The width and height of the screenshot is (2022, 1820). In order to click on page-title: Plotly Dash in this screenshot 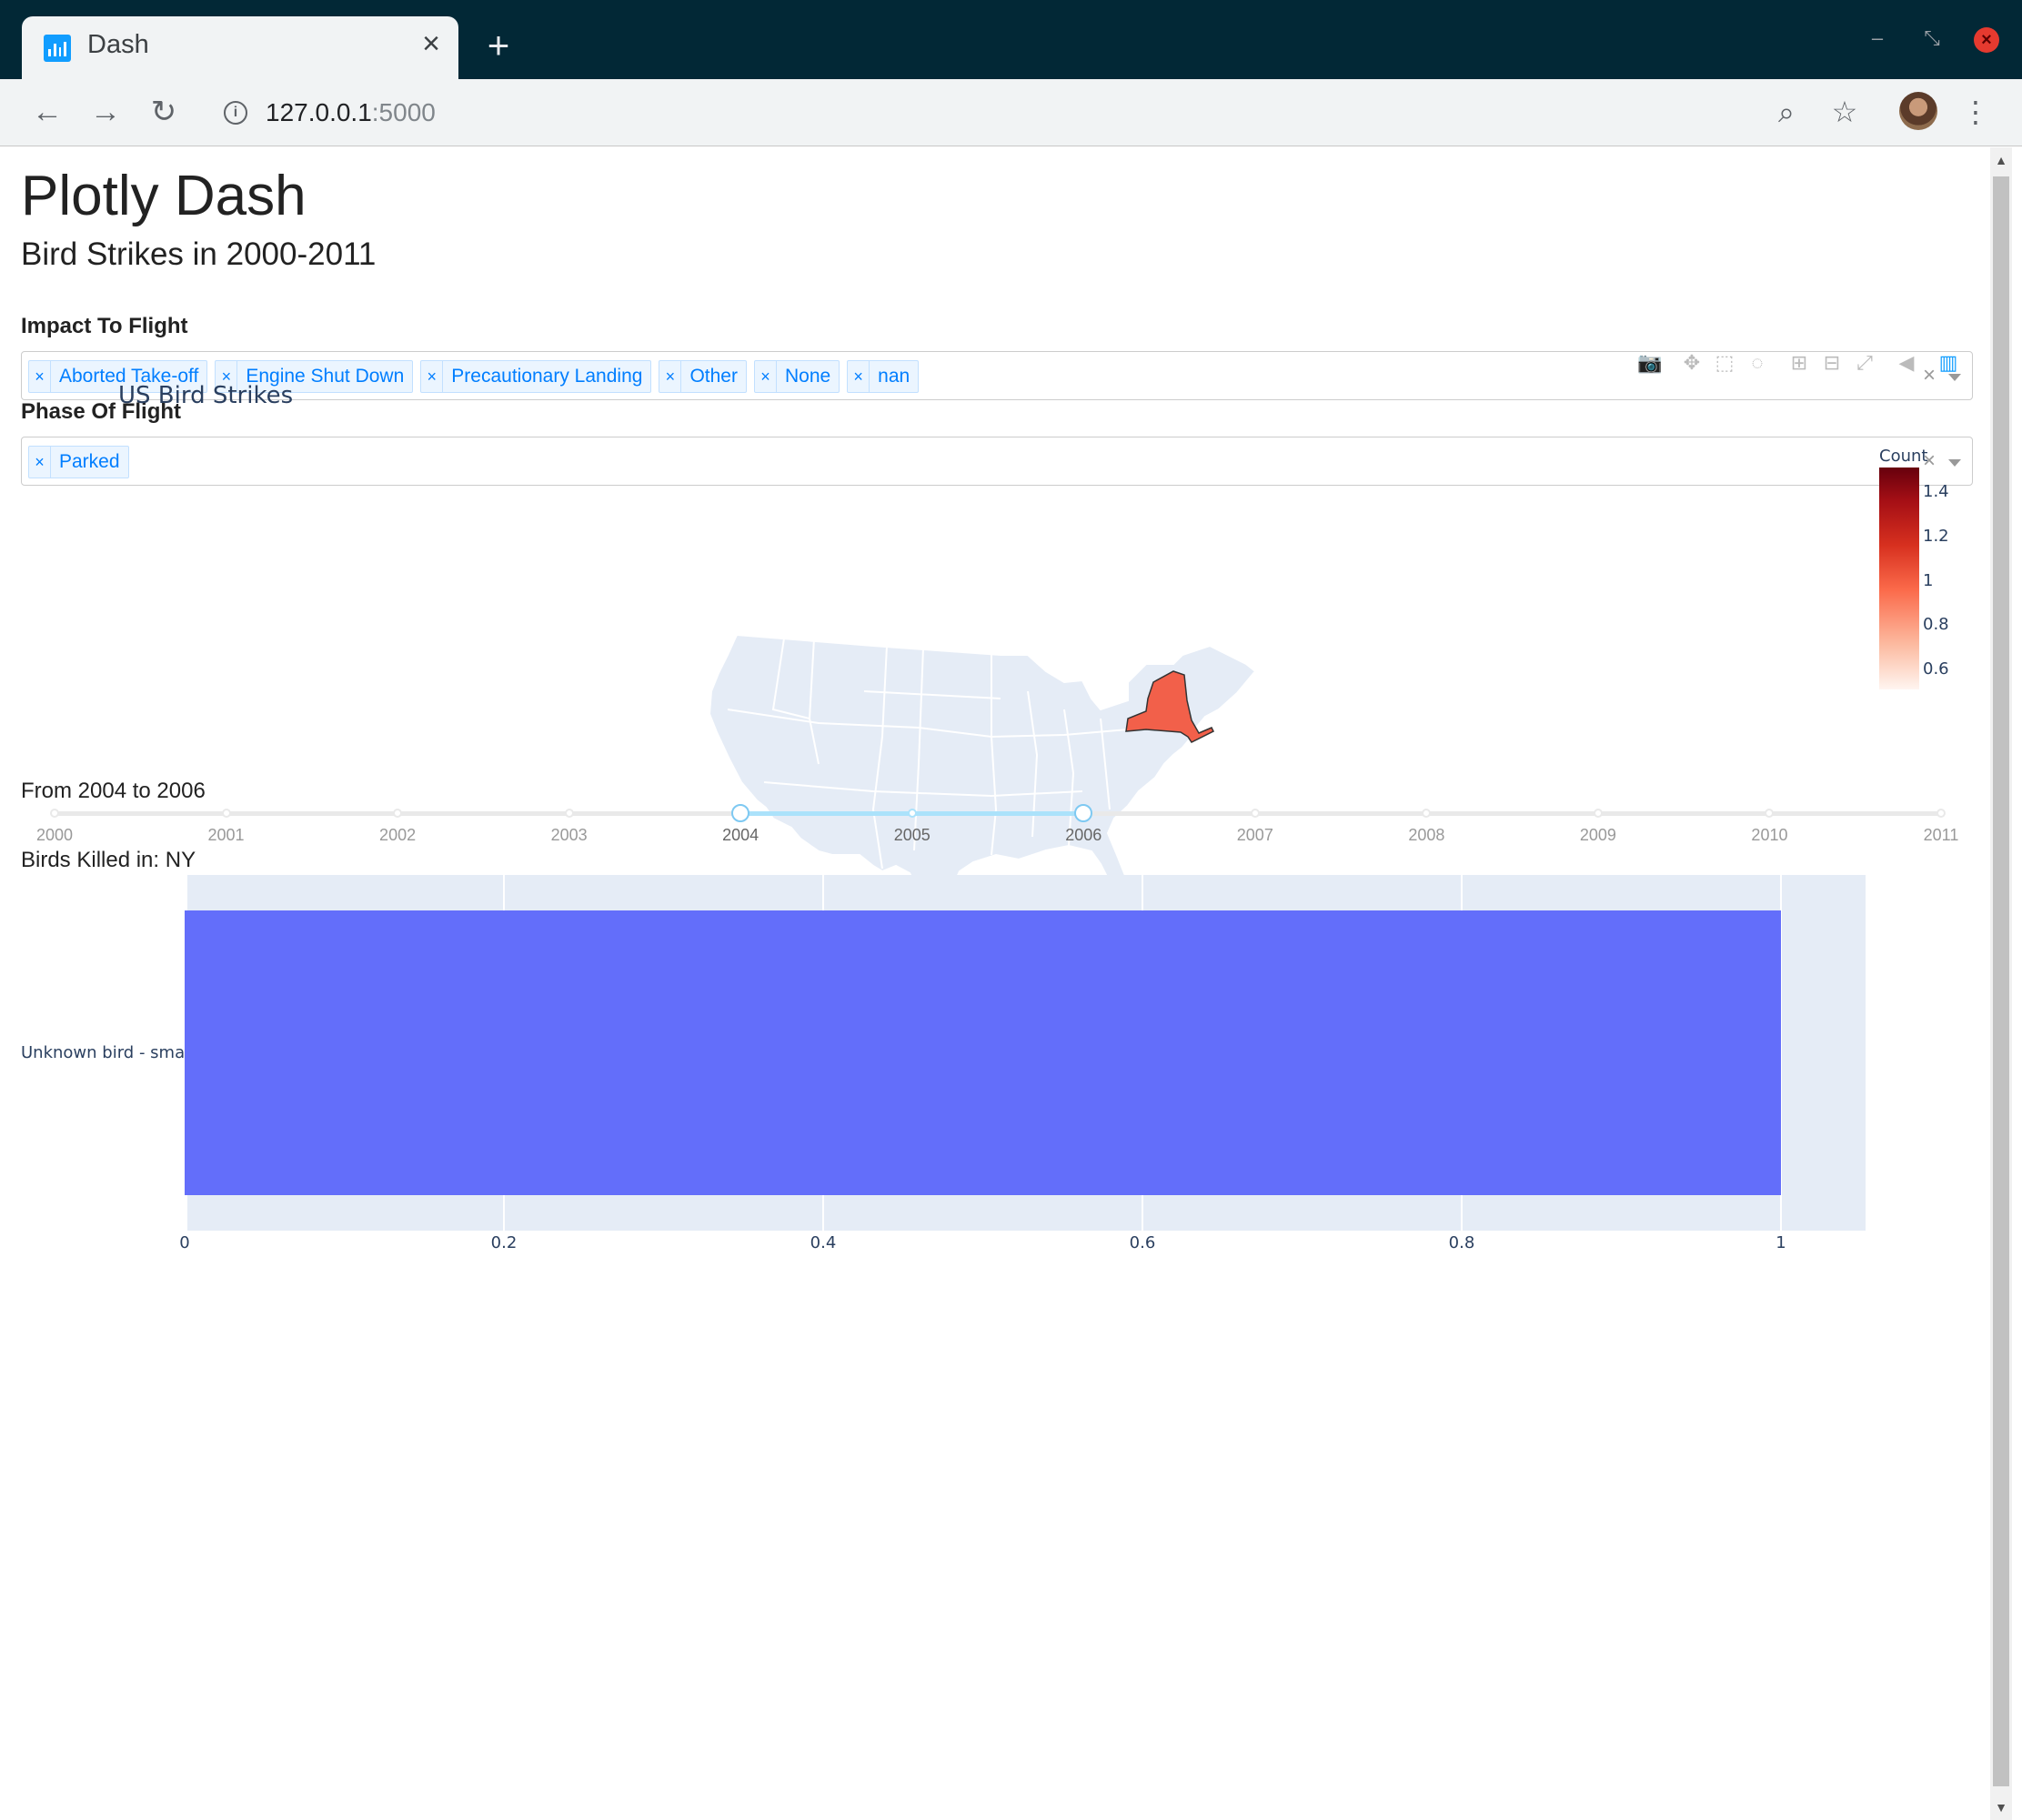, I will do `click(164, 196)`.